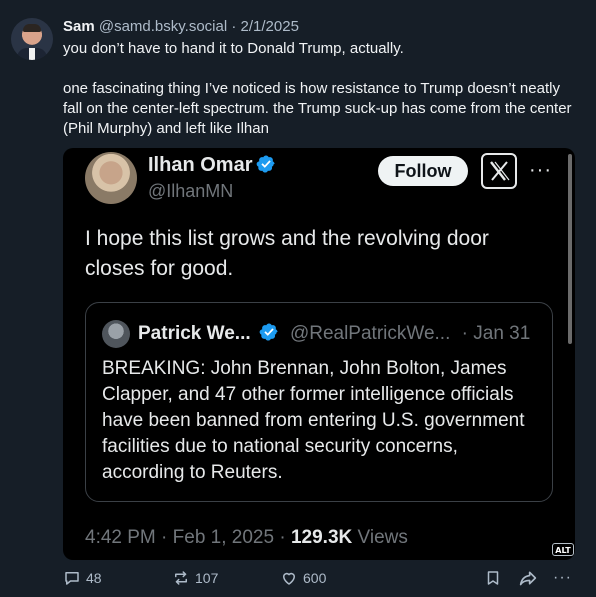 Image resolution: width=596 pixels, height=597 pixels. What do you see at coordinates (541, 170) in the screenshot?
I see `tweet-more-icon: ···` at bounding box center [541, 170].